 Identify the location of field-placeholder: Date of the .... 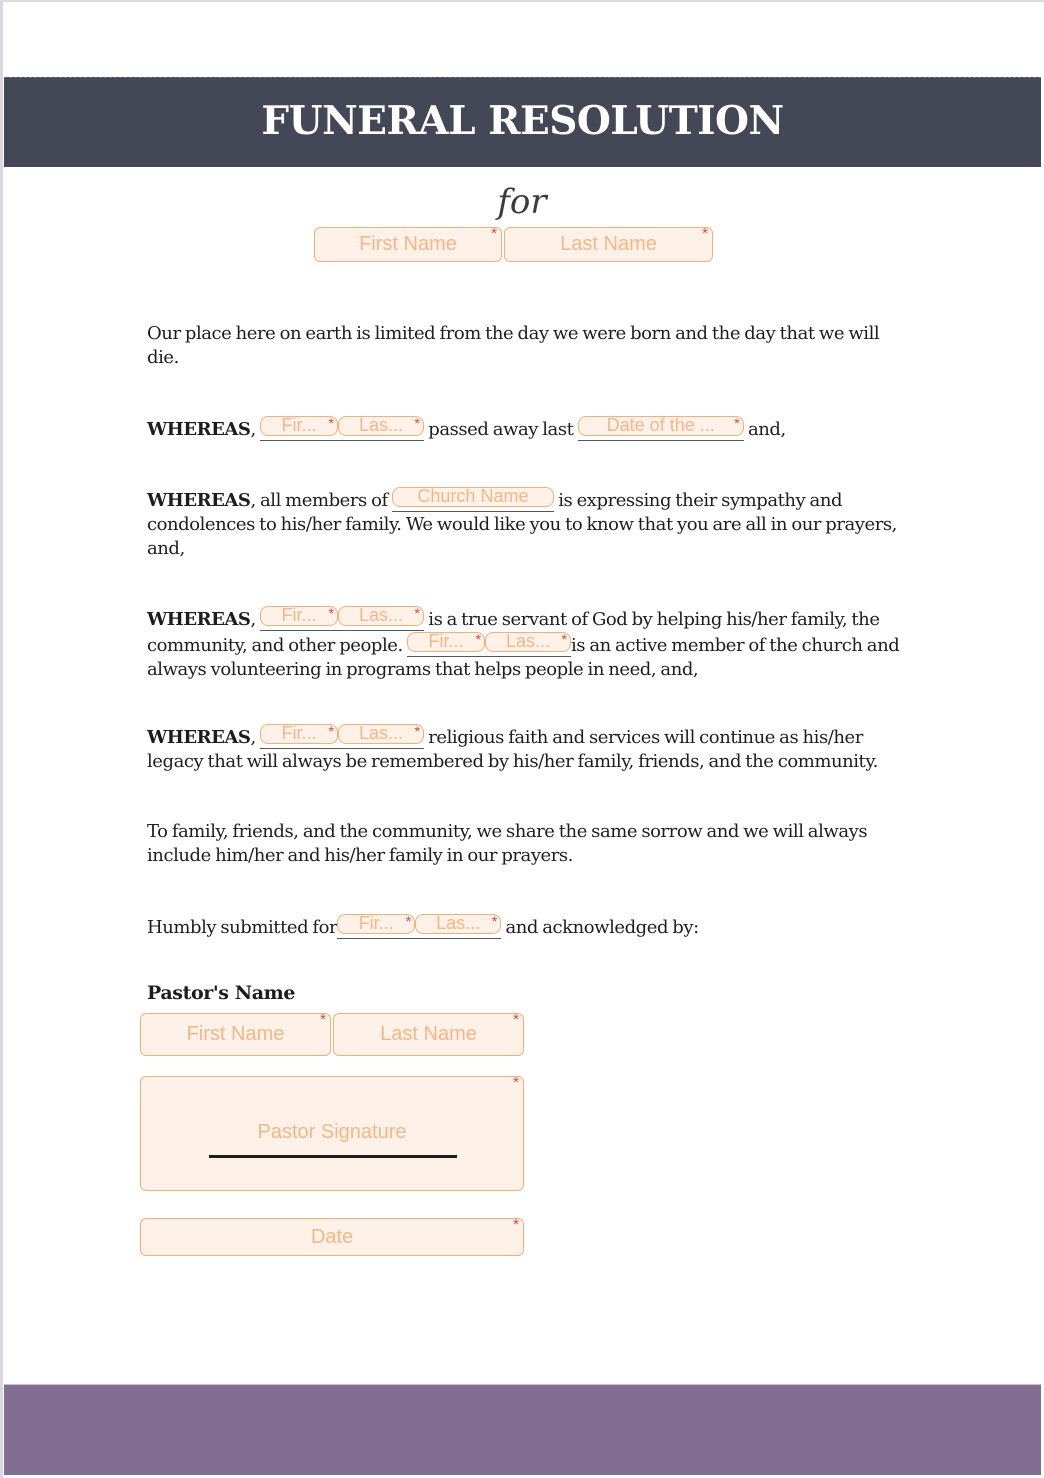
(660, 425).